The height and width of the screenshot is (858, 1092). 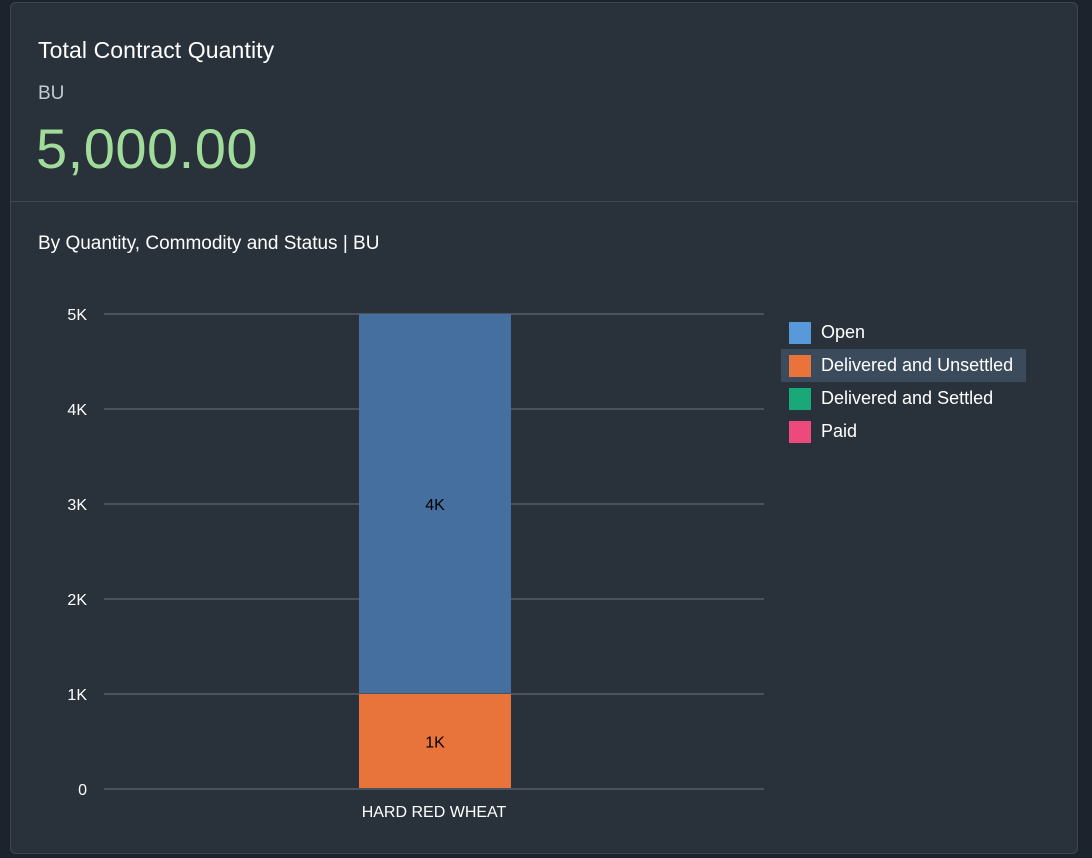 I want to click on data-label: 1K, so click(x=435, y=743).